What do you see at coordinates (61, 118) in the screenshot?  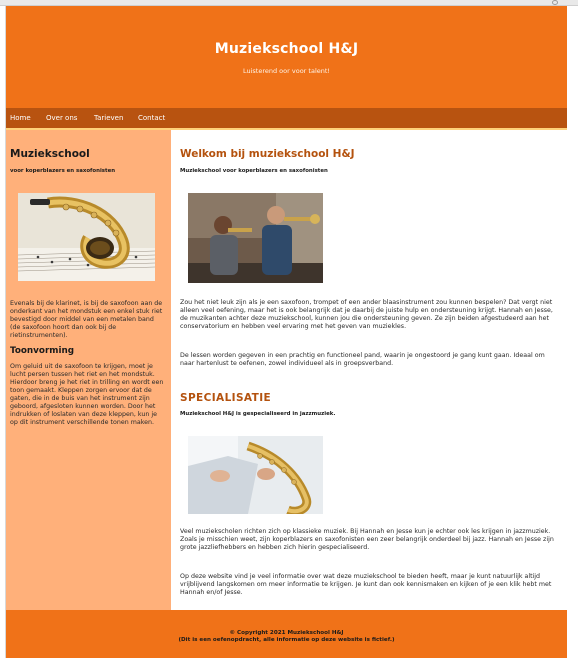 I see `nav-item-over-ons: Over ons` at bounding box center [61, 118].